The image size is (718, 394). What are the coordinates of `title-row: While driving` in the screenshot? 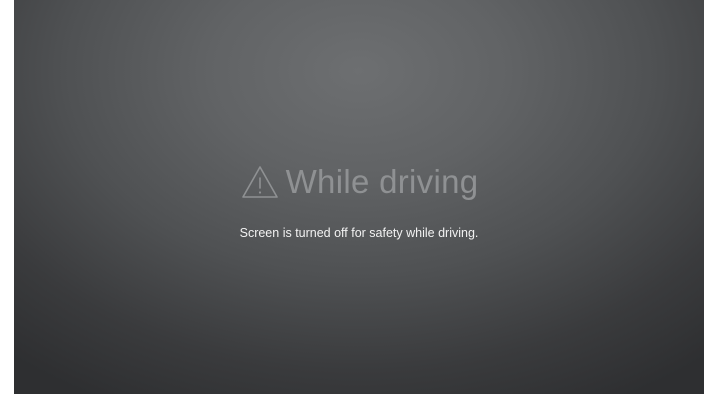 It's located at (359, 182).